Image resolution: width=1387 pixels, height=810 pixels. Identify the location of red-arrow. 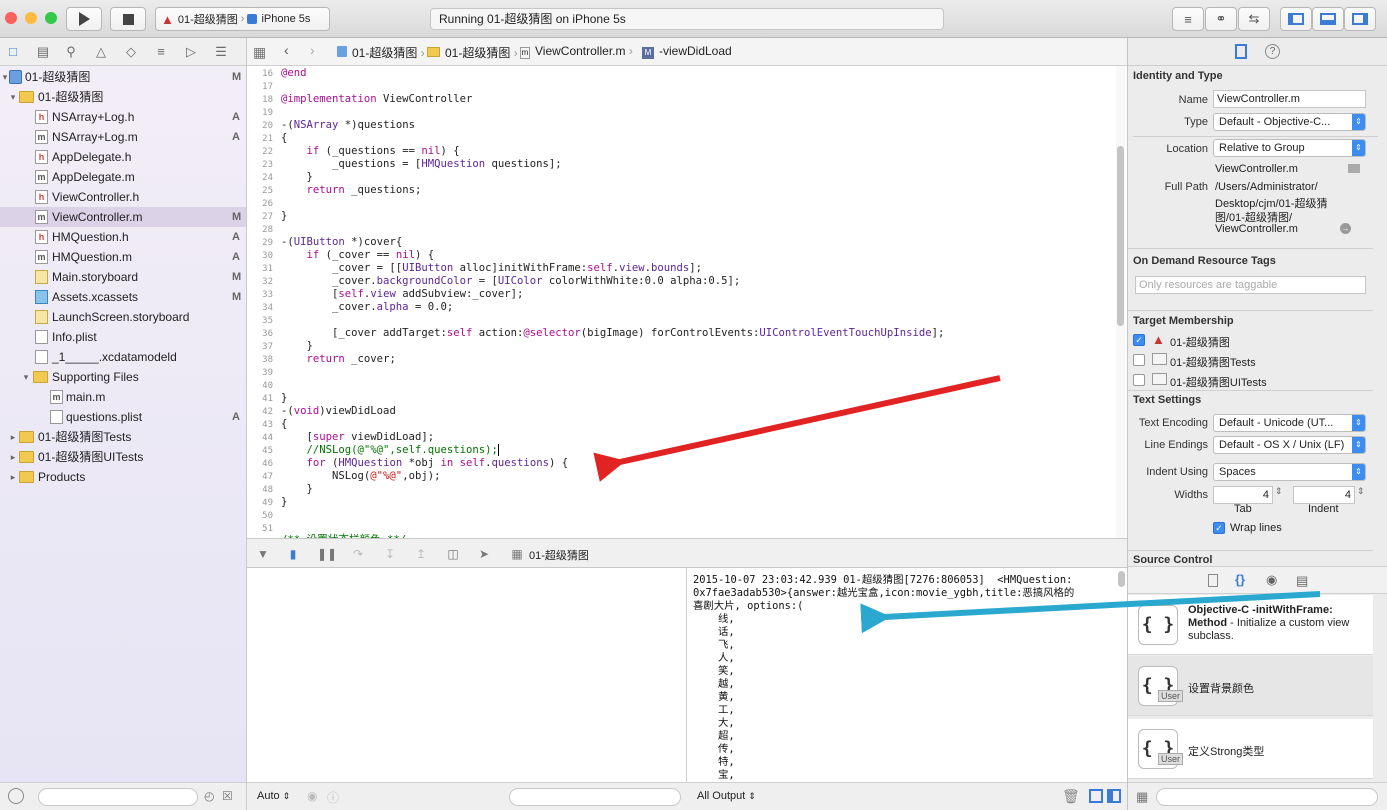
(797, 428).